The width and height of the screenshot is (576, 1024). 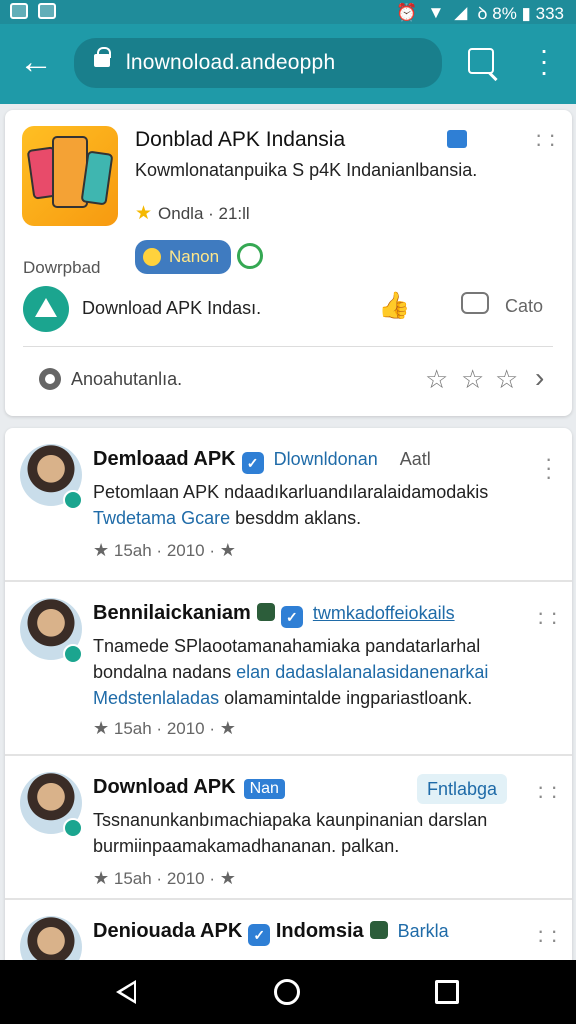 What do you see at coordinates (164, 787) in the screenshot?
I see `author-name: Download APK` at bounding box center [164, 787].